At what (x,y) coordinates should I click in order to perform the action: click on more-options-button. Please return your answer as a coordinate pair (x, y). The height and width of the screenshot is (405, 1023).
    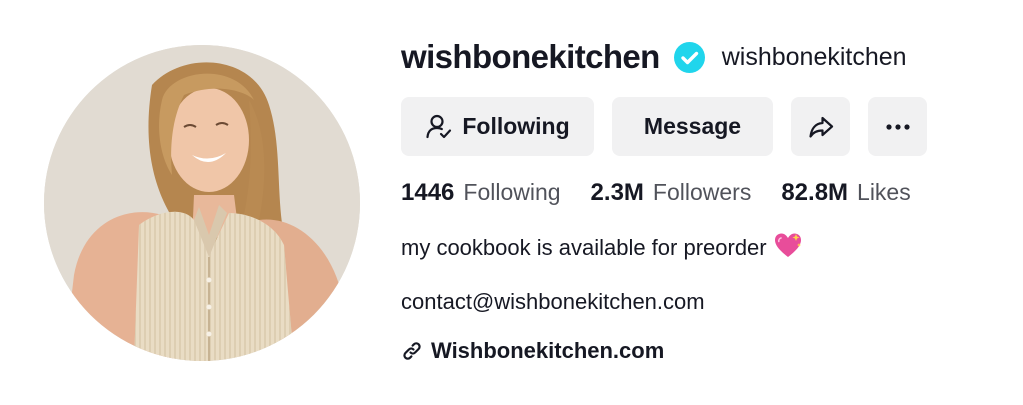
    Looking at the image, I should click on (897, 126).